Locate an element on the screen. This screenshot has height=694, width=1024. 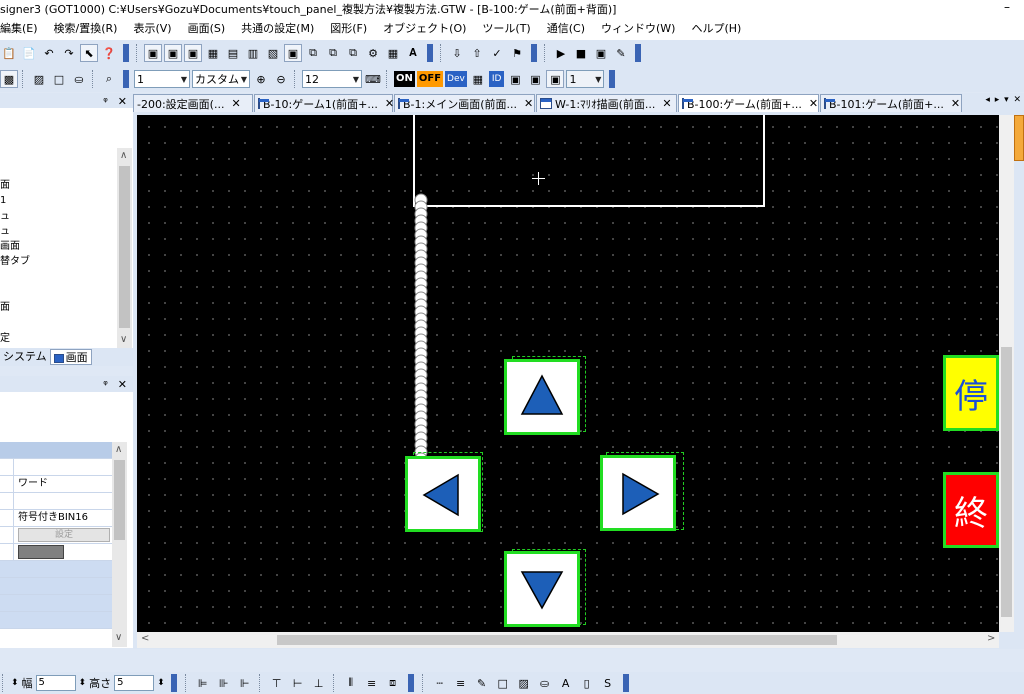
height-input: 5 is located at coordinates (134, 683).